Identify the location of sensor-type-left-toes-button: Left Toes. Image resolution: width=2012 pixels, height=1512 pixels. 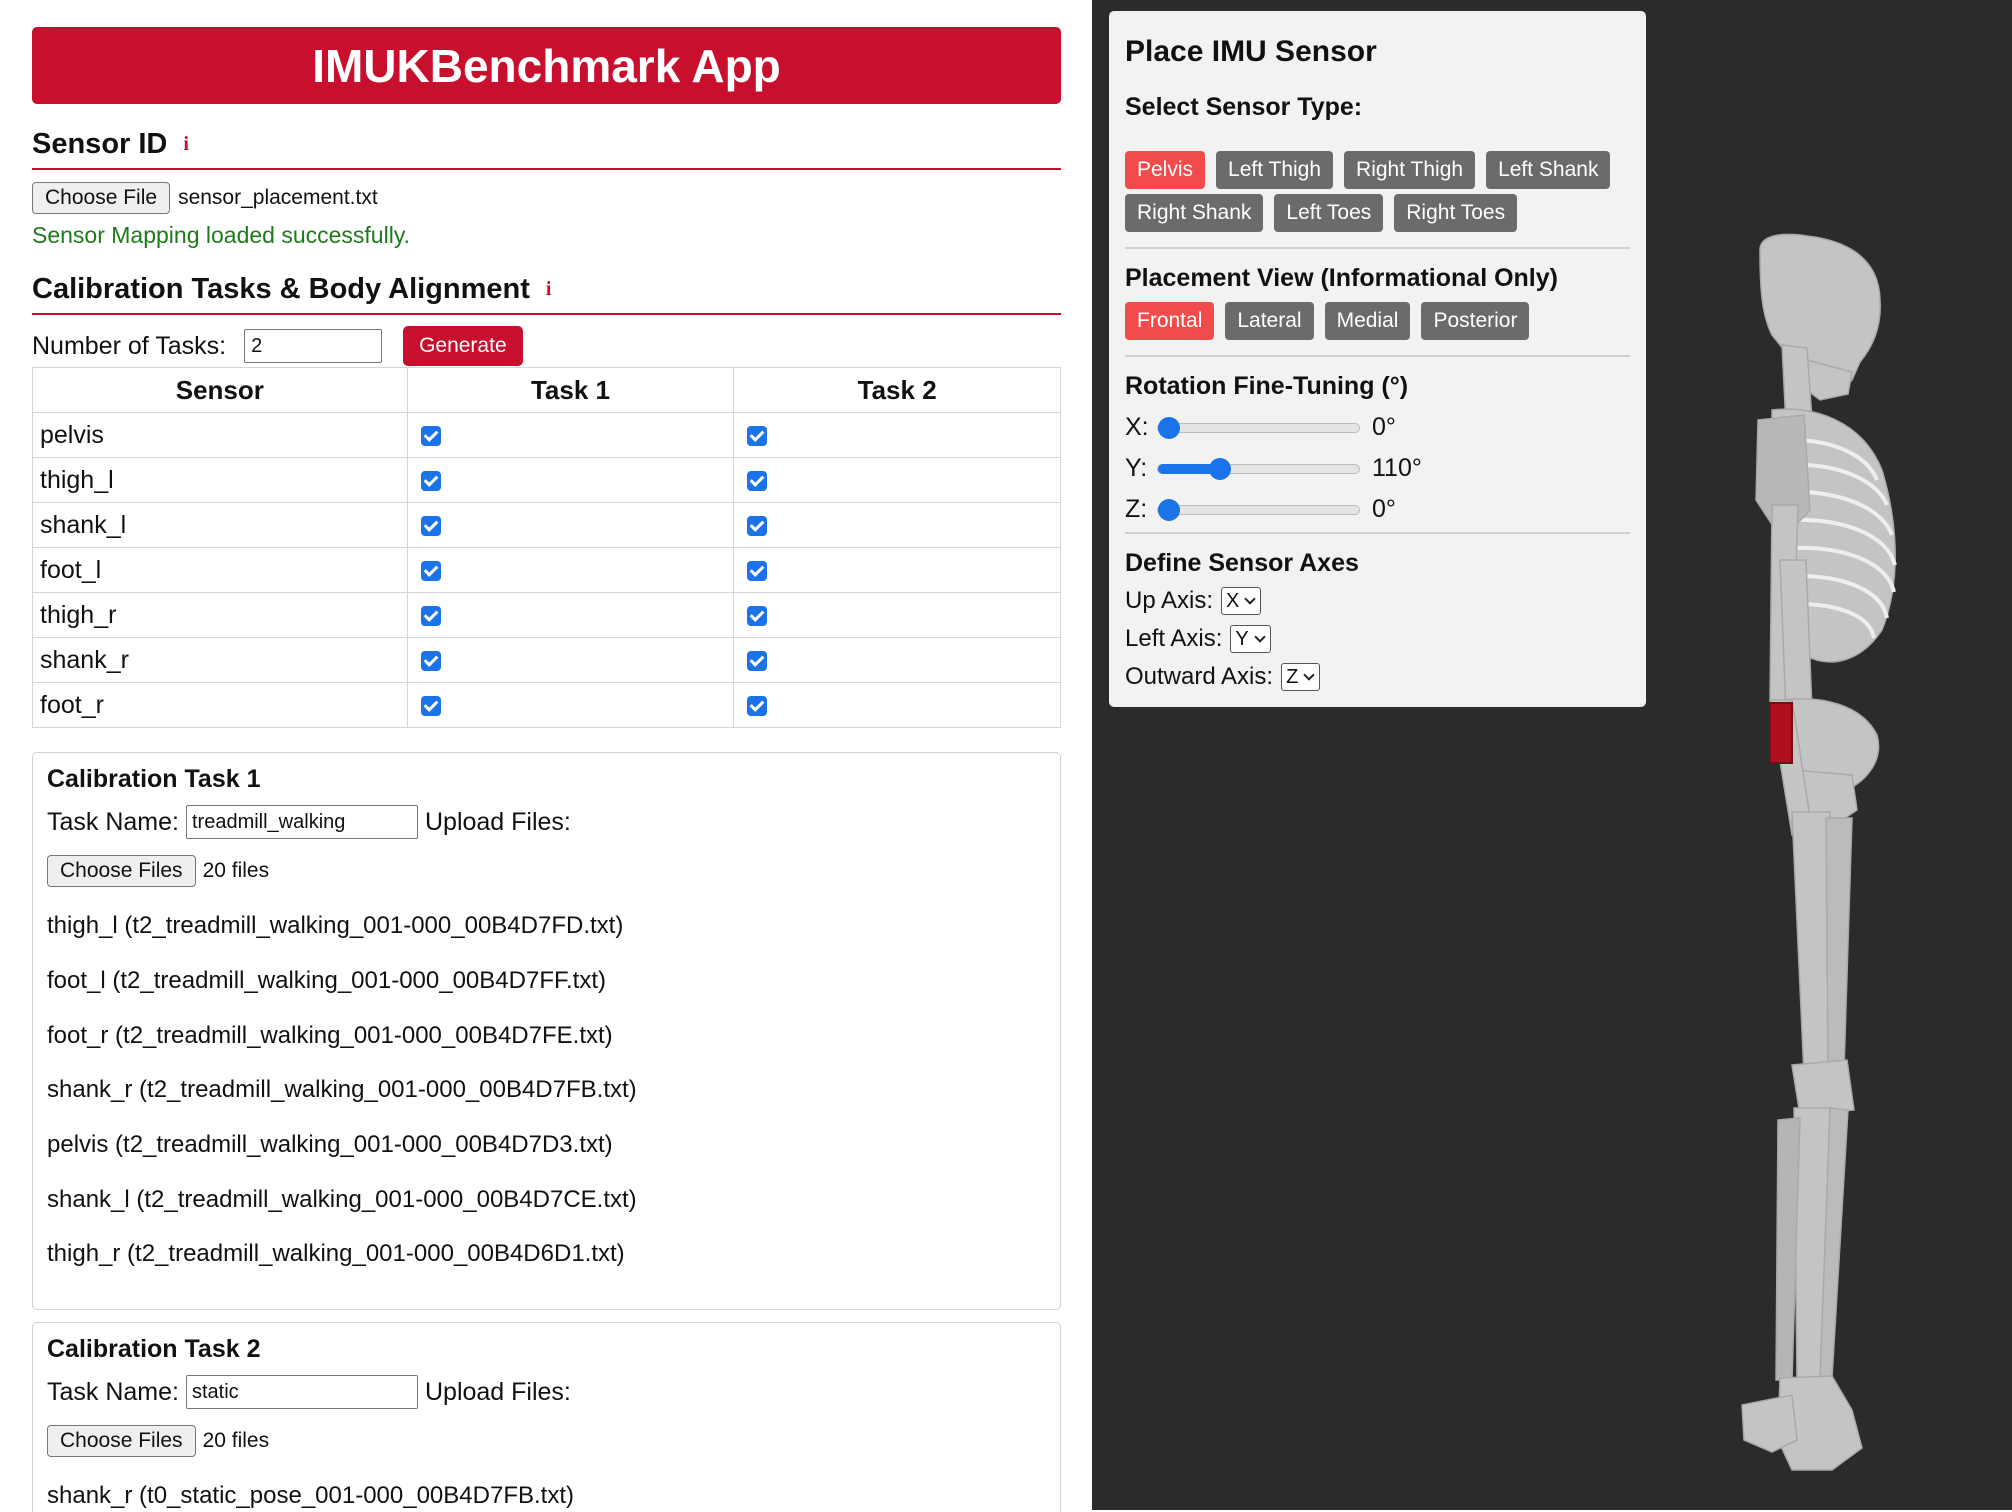
(1329, 213).